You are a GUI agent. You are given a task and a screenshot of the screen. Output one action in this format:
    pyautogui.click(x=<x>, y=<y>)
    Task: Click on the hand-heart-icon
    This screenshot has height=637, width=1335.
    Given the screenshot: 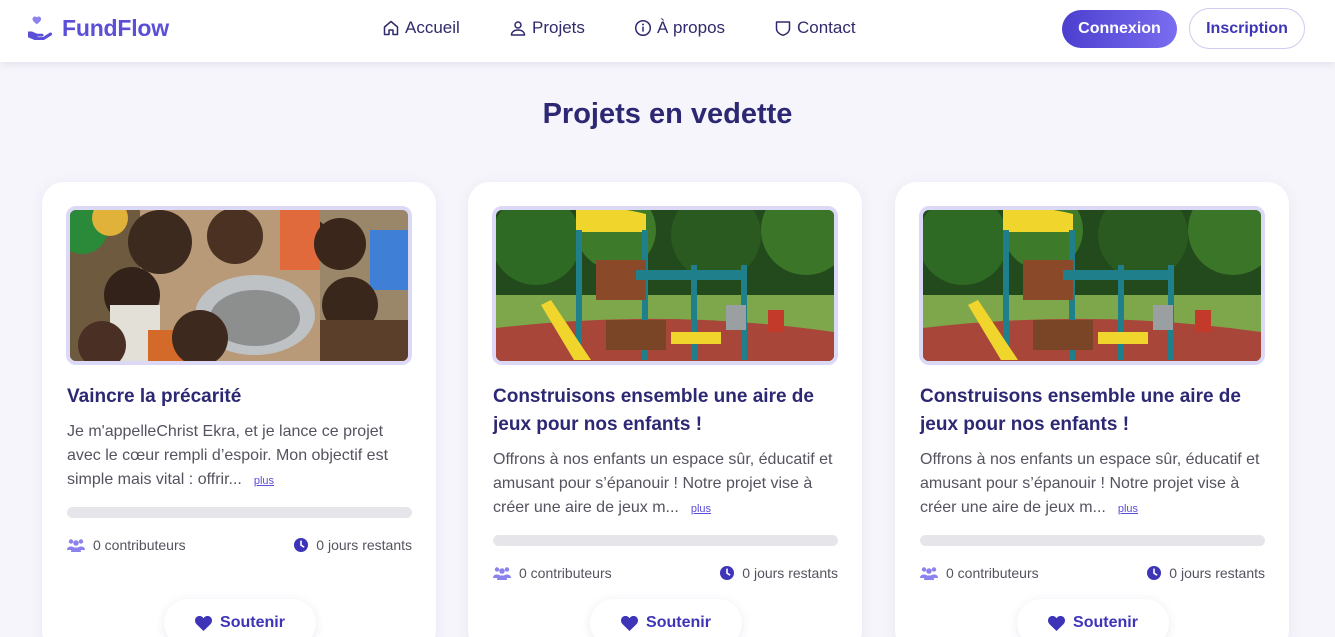 What is the action you would take?
    pyautogui.click(x=40, y=28)
    